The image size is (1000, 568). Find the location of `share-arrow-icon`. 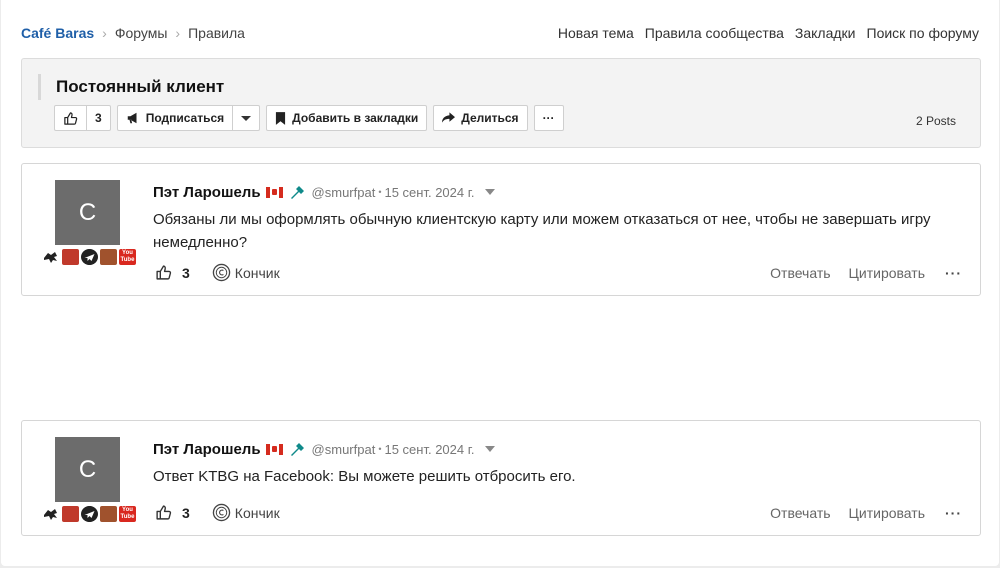

share-arrow-icon is located at coordinates (449, 117).